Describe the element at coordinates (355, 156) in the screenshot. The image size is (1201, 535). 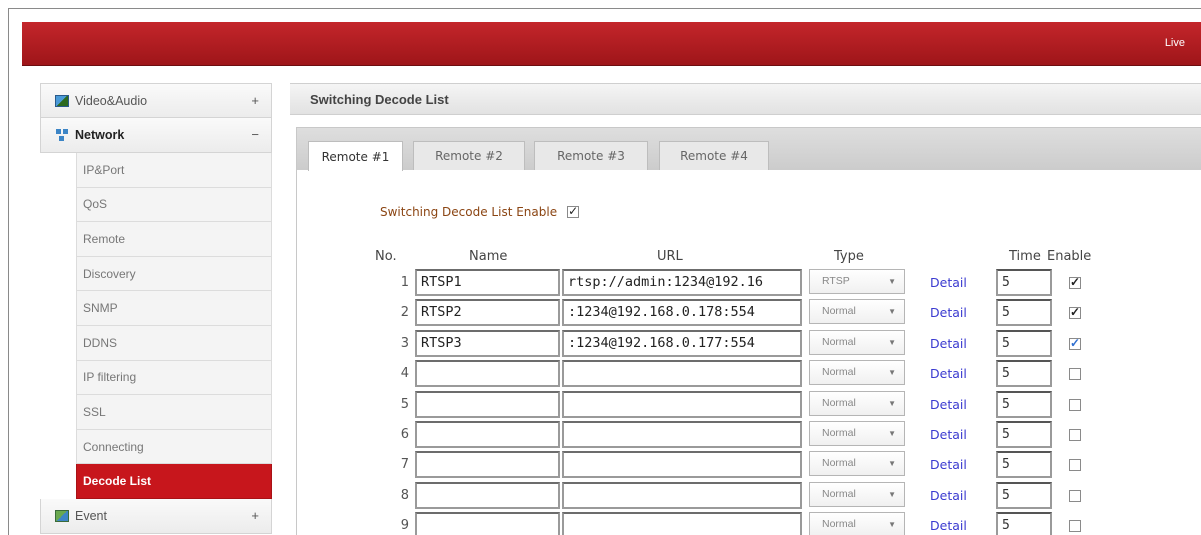
I see `tab-remote-1: Remote #1` at that location.